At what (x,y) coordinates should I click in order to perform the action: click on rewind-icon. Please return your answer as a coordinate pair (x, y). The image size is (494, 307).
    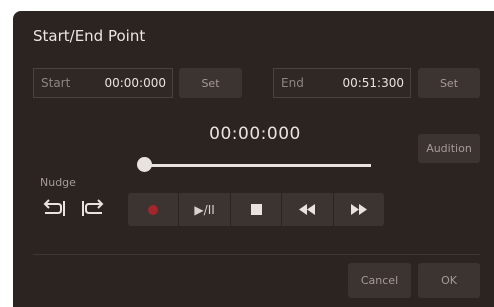
    Looking at the image, I should click on (307, 209).